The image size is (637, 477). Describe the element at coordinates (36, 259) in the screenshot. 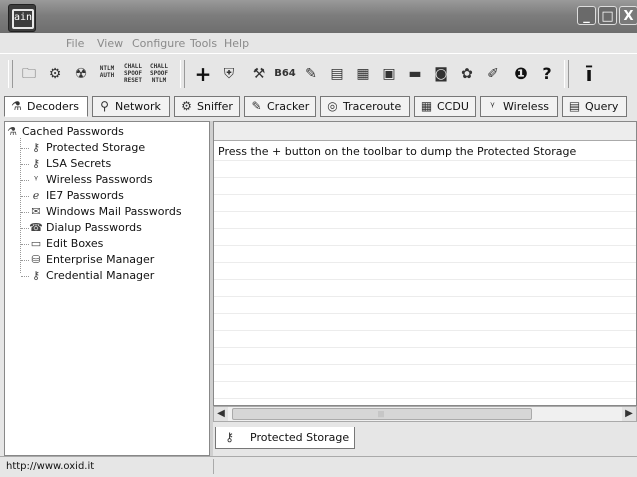

I see `server-icon: ⛁` at that location.